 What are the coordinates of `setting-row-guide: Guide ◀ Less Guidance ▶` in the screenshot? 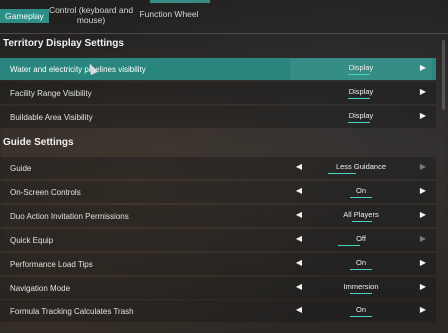 It's located at (218, 168).